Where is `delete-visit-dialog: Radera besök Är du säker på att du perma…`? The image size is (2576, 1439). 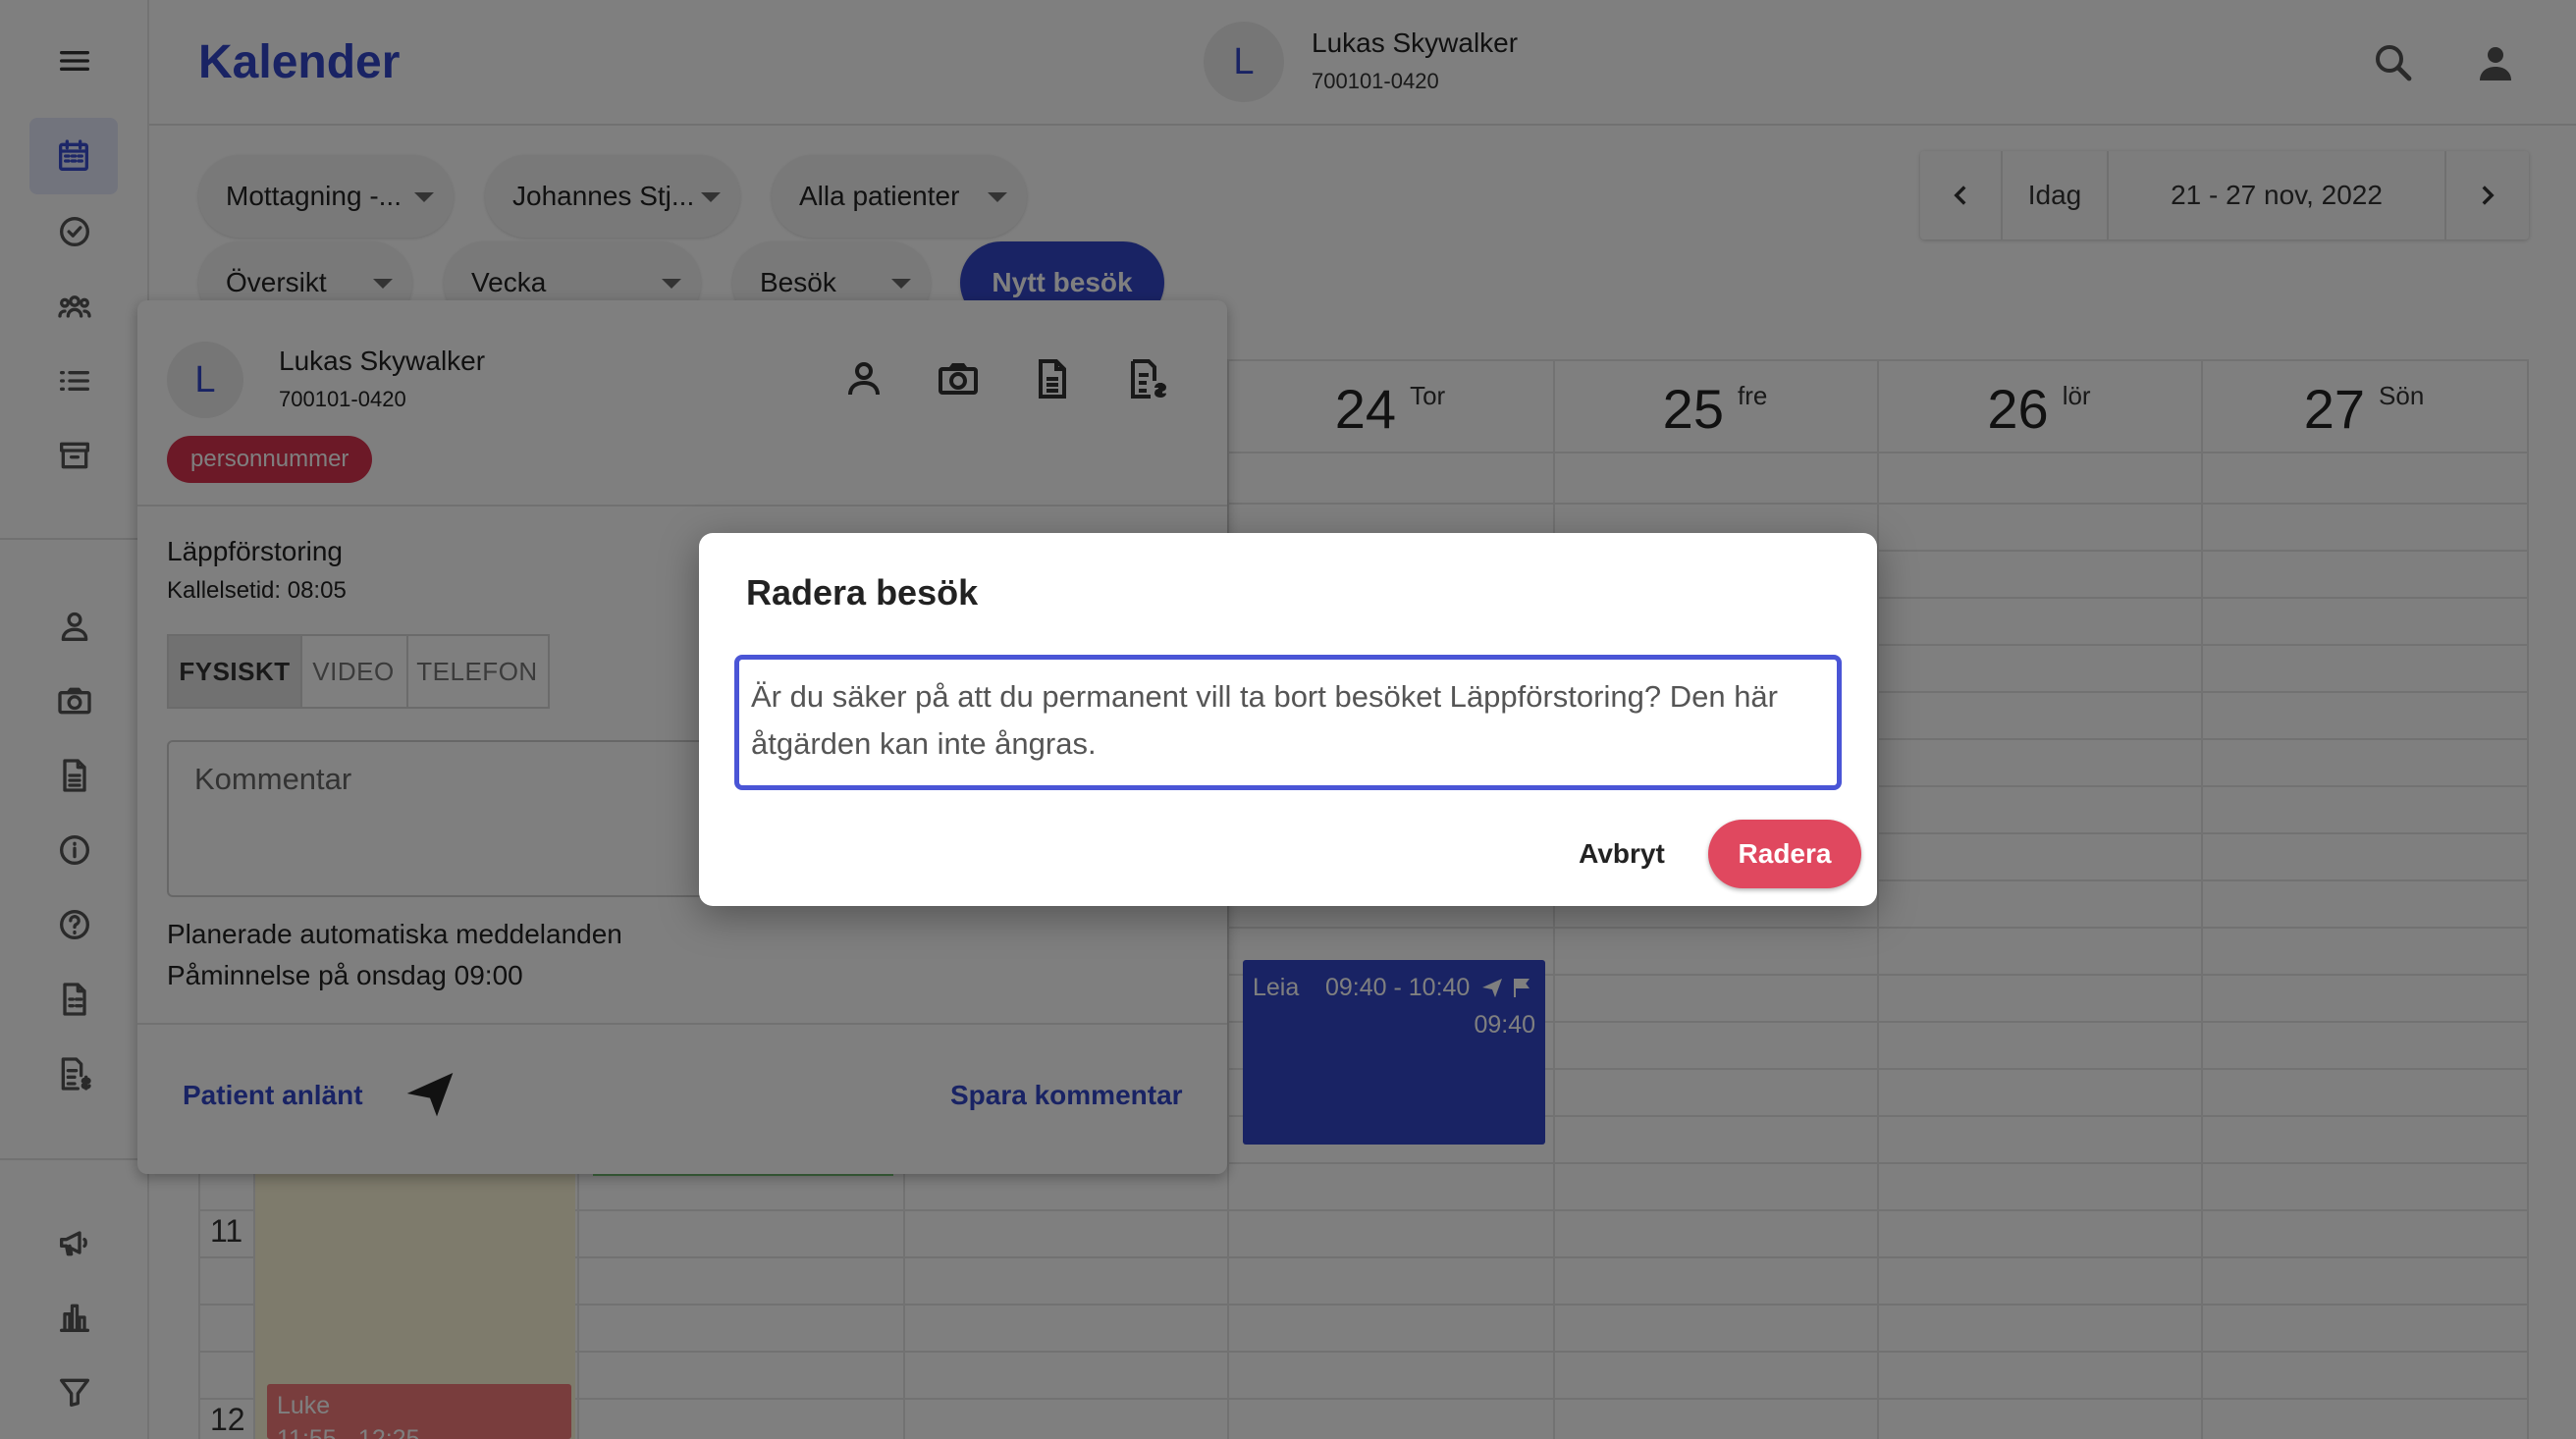
delete-visit-dialog: Radera besök Är du säker på att du perma… is located at coordinates (1288, 719).